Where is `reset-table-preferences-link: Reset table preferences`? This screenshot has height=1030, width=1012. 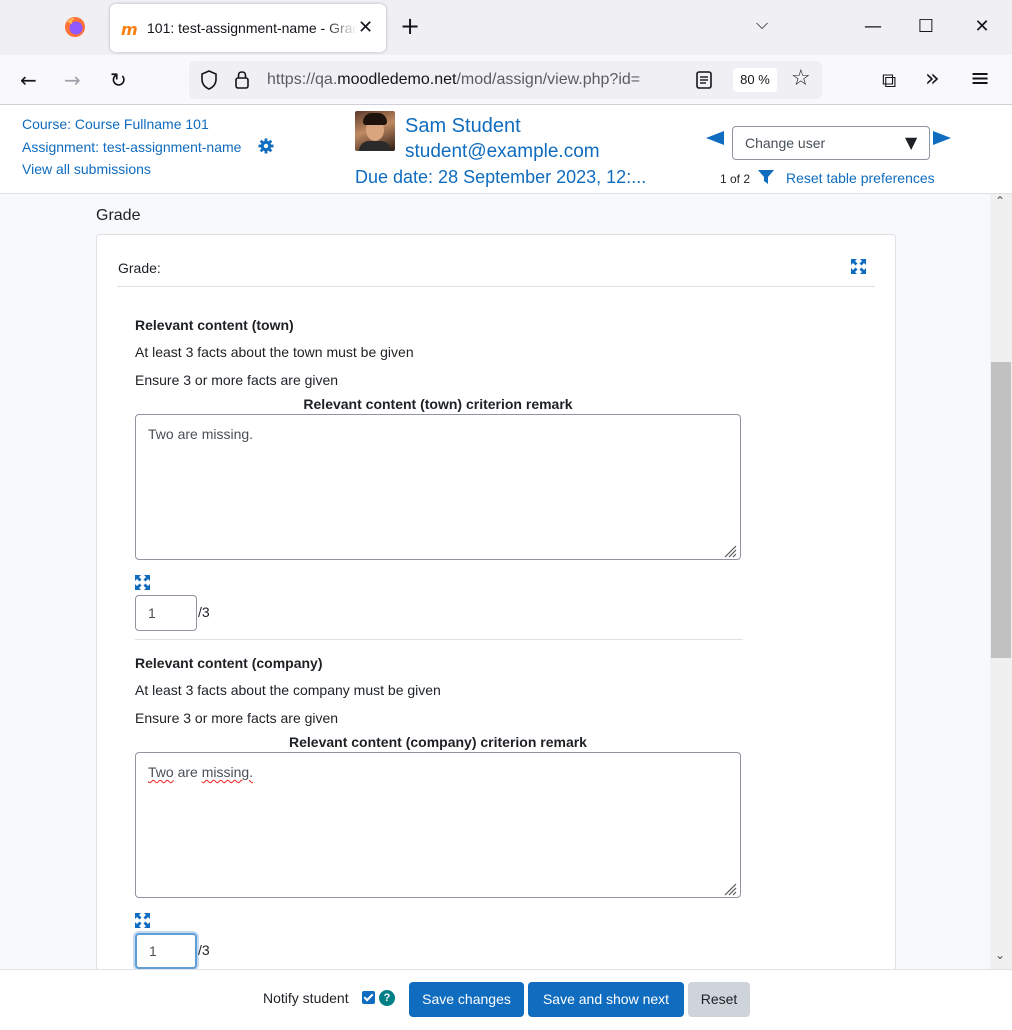
reset-table-preferences-link: Reset table preferences is located at coordinates (860, 178).